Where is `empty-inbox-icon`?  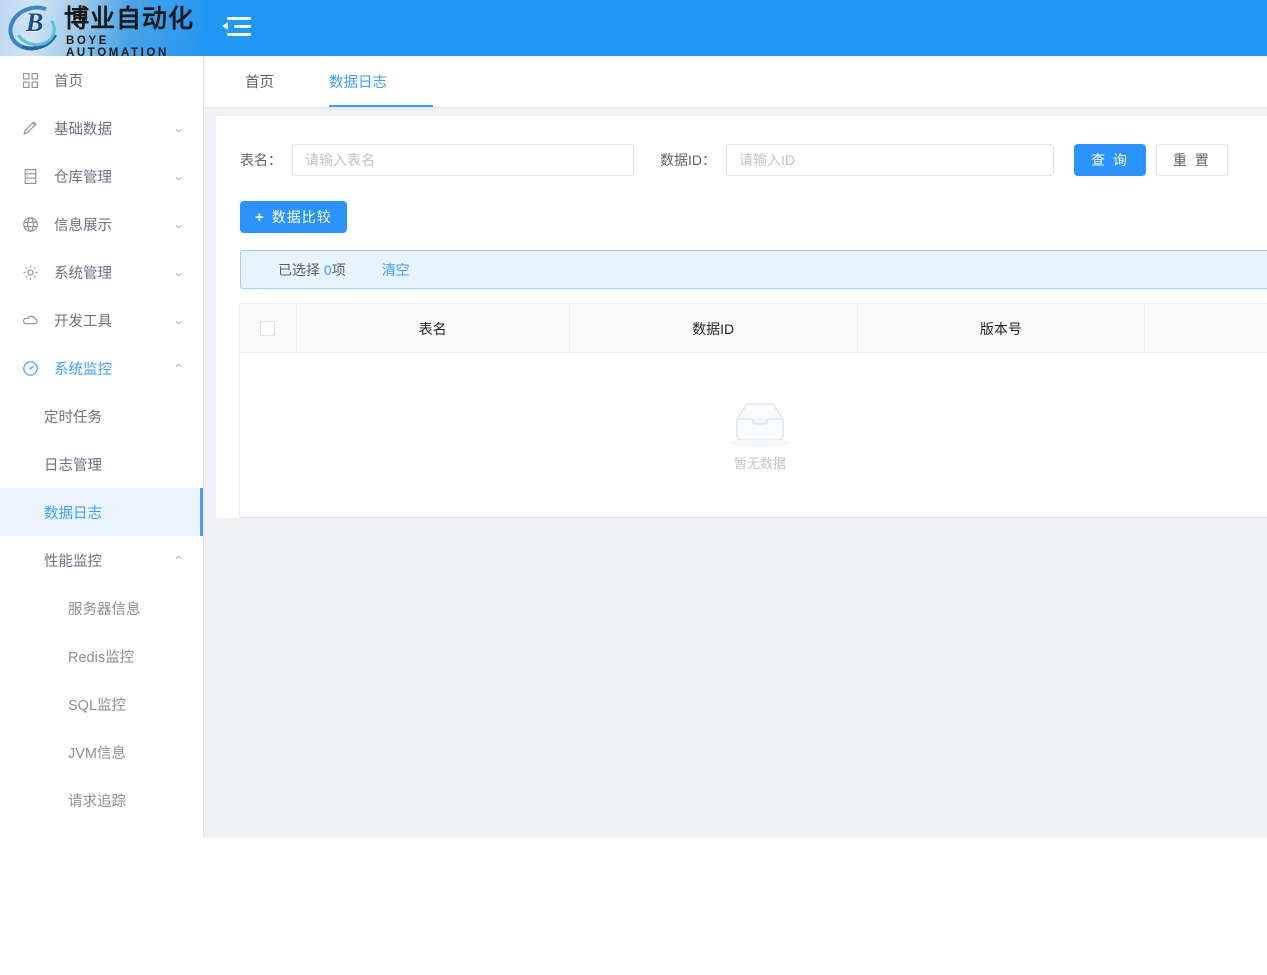 empty-inbox-icon is located at coordinates (760, 423).